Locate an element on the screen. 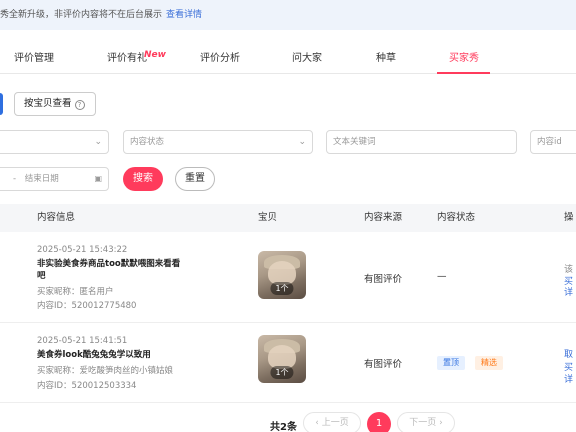  end-date-placeholder: 结束日期 is located at coordinates (41, 179).